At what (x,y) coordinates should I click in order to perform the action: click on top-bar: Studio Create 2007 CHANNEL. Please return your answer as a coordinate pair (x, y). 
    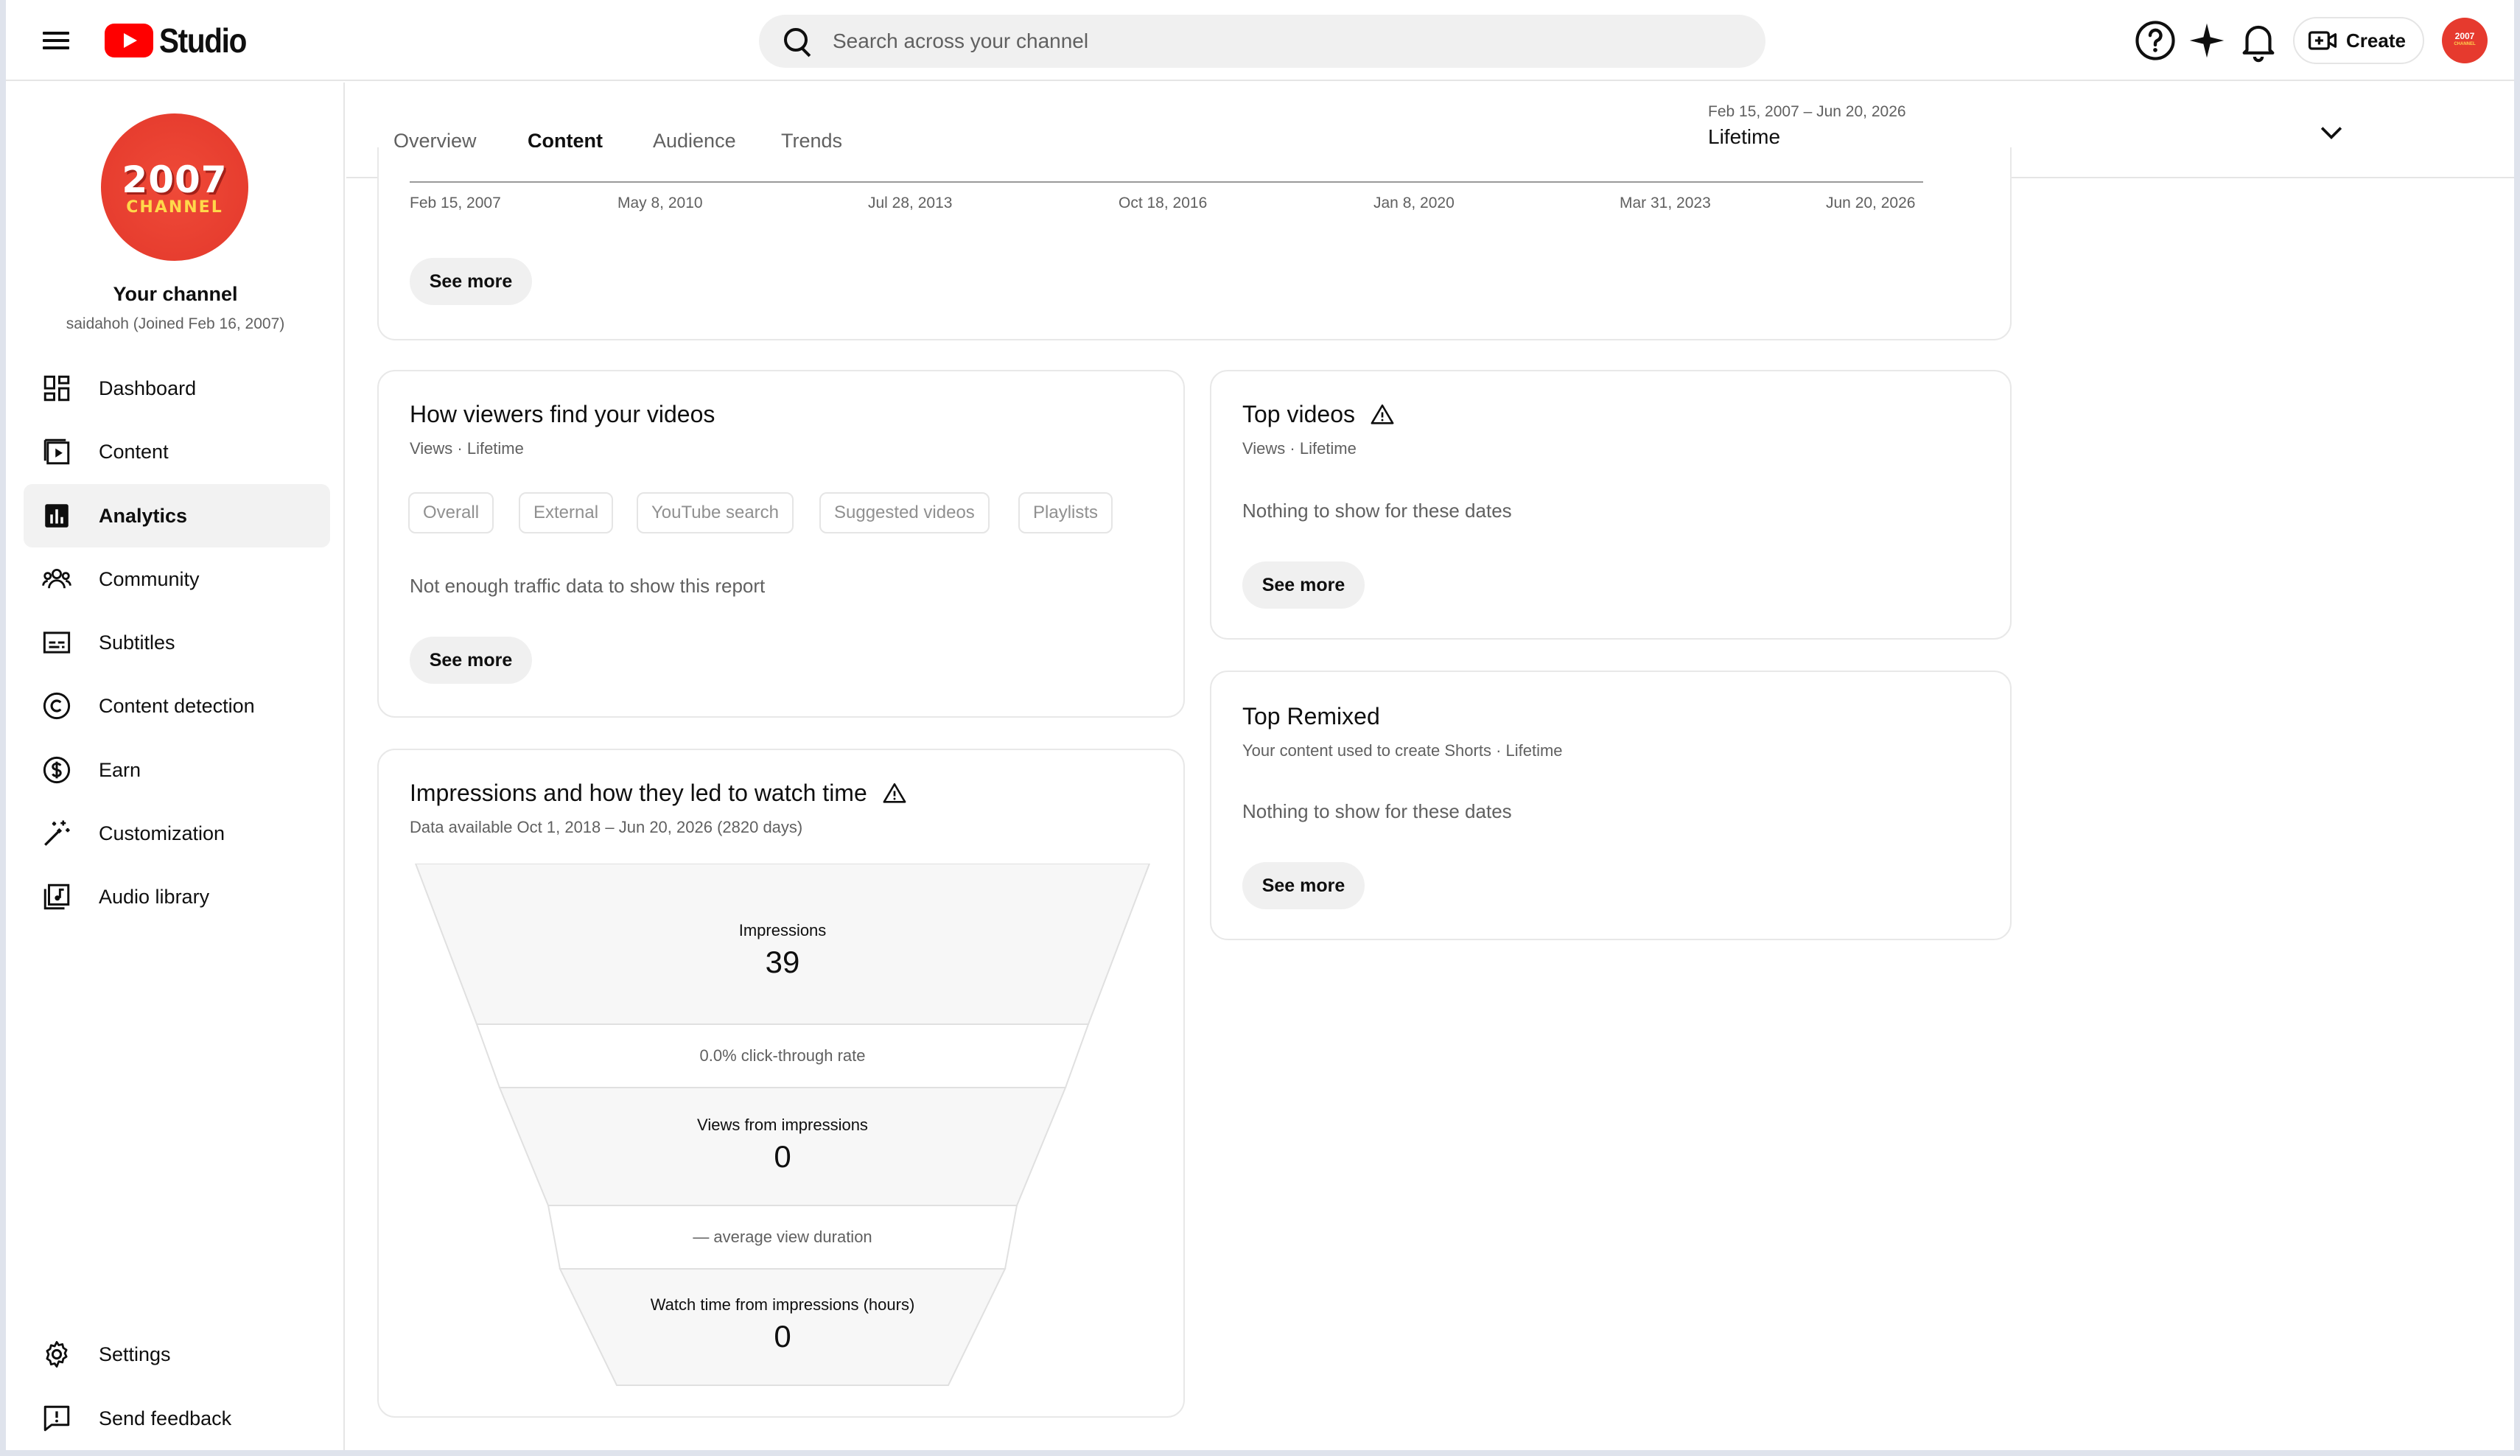
    Looking at the image, I should click on (1260, 40).